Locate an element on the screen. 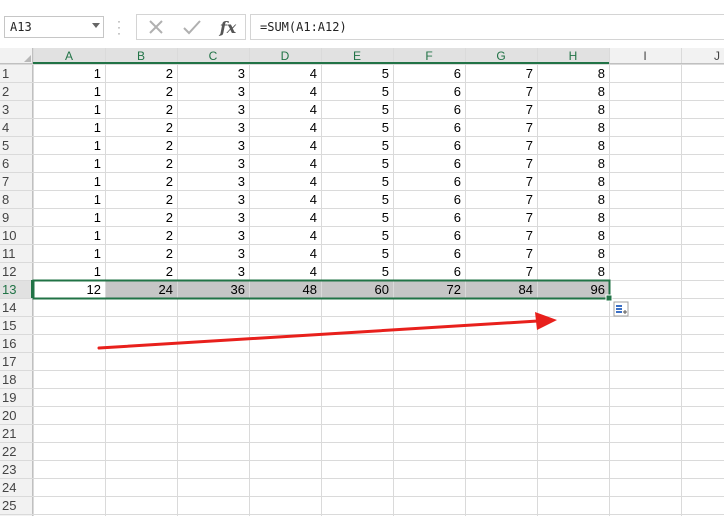  cell-E4: 5 is located at coordinates (385, 127).